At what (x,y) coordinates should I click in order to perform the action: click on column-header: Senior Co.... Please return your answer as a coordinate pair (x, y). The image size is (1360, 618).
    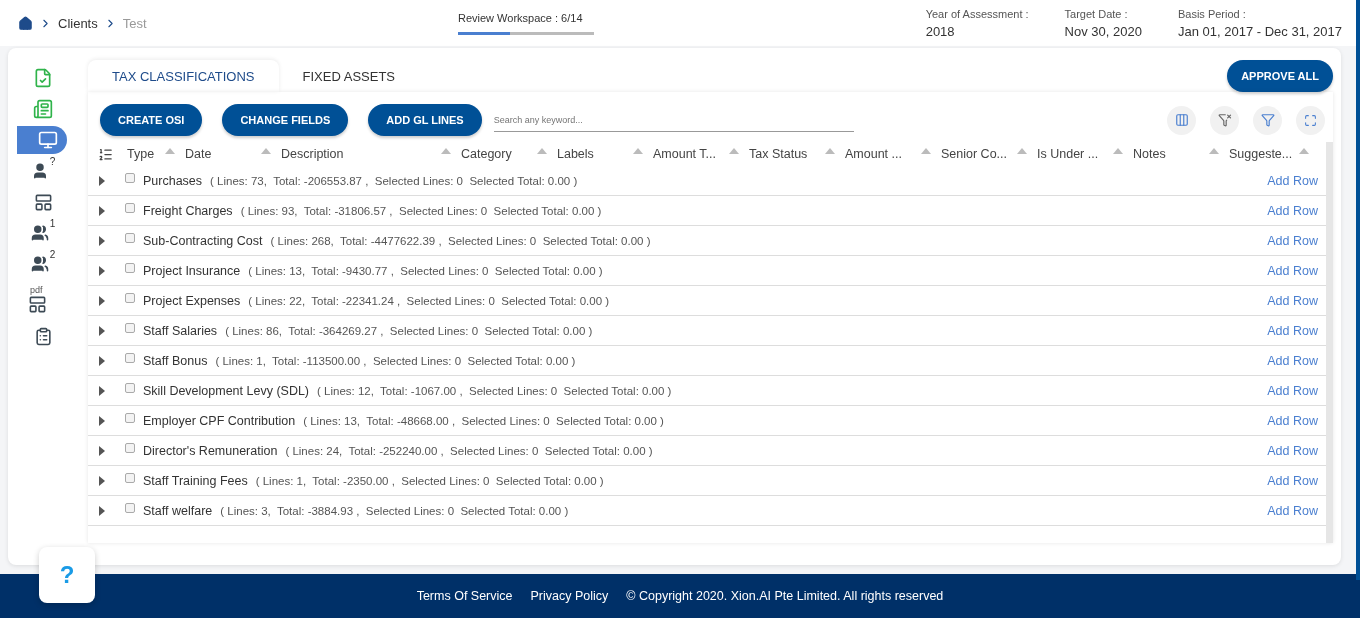
    Looking at the image, I should click on (989, 154).